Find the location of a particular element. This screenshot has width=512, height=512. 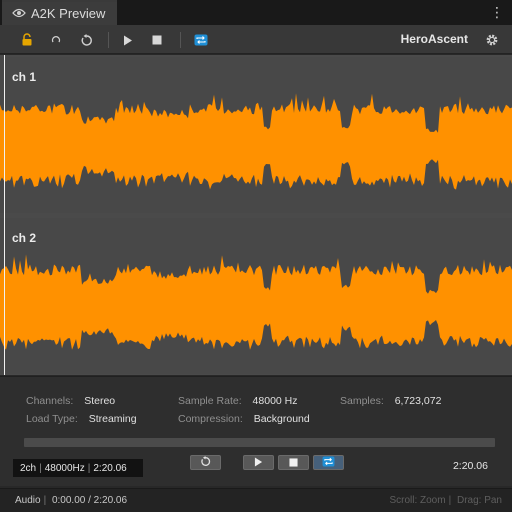

lock-icon is located at coordinates (27, 40).